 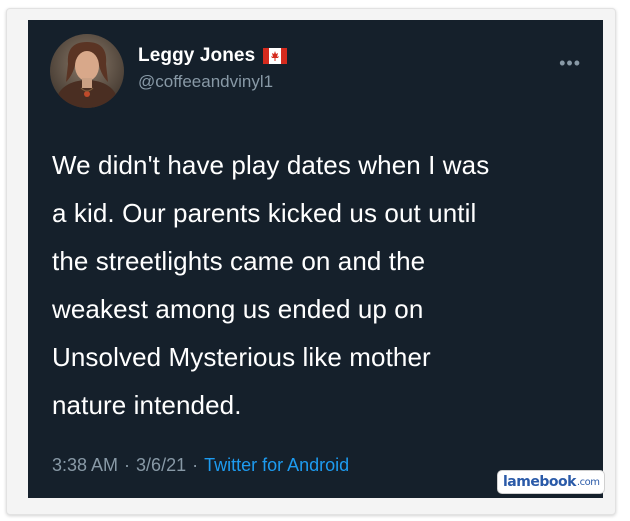 I want to click on tweet-text-line: Unsolved Mysterious like mother, so click(x=241, y=357).